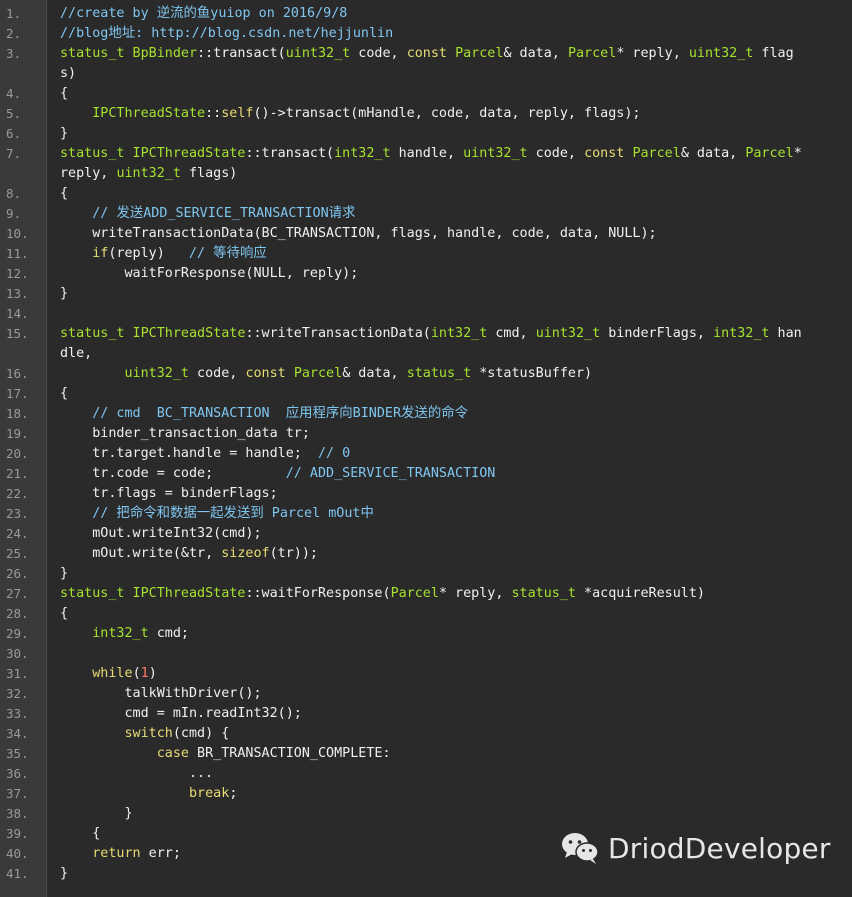  What do you see at coordinates (17, 293) in the screenshot?
I see `line-number: 13.` at bounding box center [17, 293].